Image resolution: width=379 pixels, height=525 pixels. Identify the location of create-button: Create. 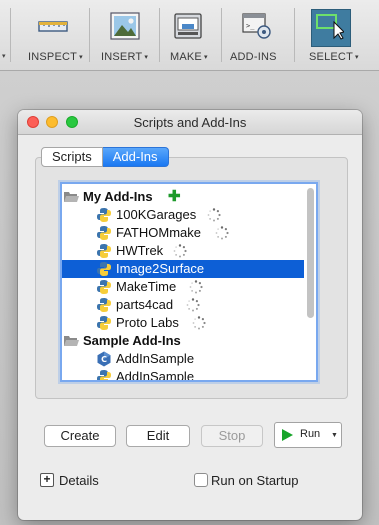
(80, 436).